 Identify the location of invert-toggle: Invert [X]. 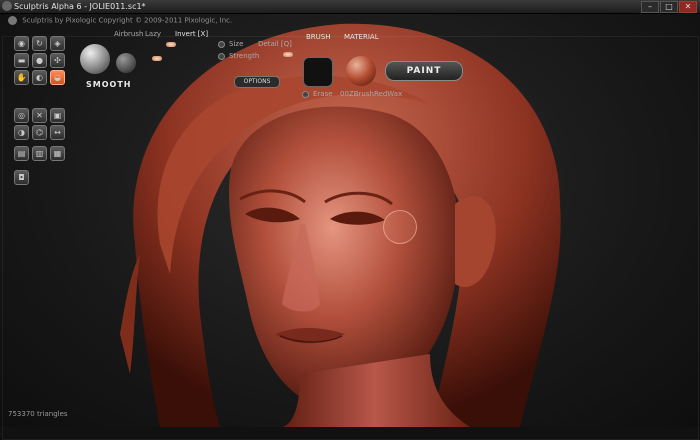
(191, 34).